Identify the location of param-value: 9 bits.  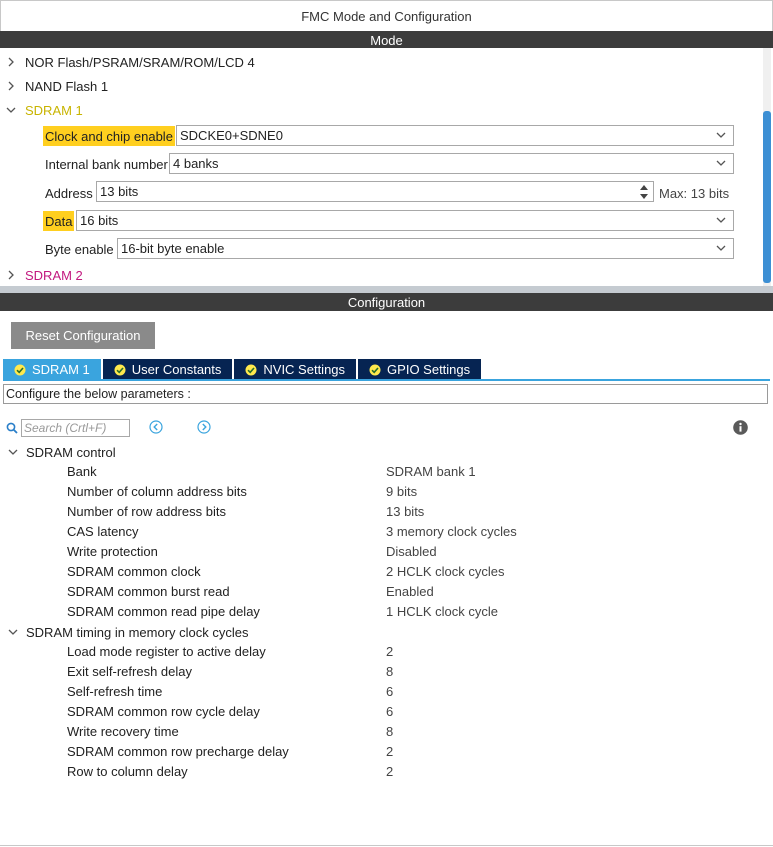
(402, 491).